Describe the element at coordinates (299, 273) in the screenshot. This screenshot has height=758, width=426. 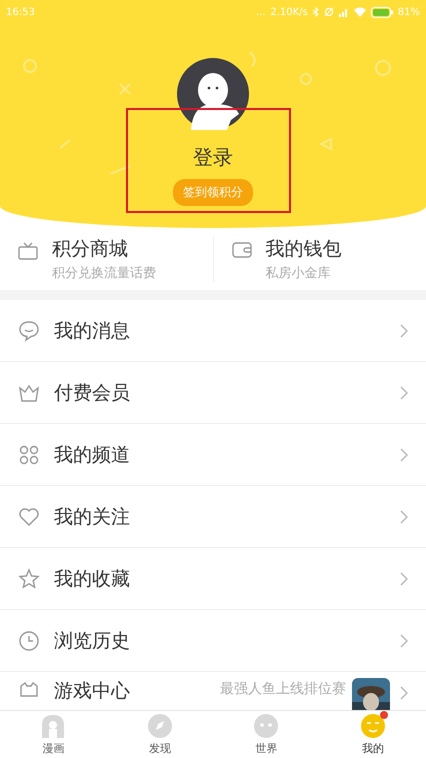
I see `shortcut-subtitle: 私房小金库` at that location.